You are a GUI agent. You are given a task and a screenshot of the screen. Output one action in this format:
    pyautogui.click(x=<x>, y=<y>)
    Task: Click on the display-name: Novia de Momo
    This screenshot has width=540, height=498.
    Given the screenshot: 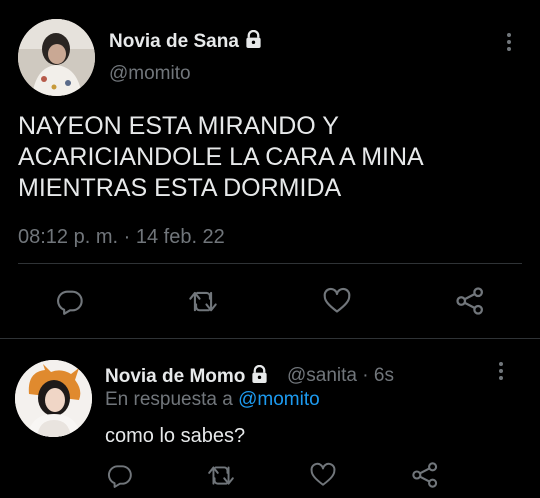 What is the action you would take?
    pyautogui.click(x=187, y=377)
    